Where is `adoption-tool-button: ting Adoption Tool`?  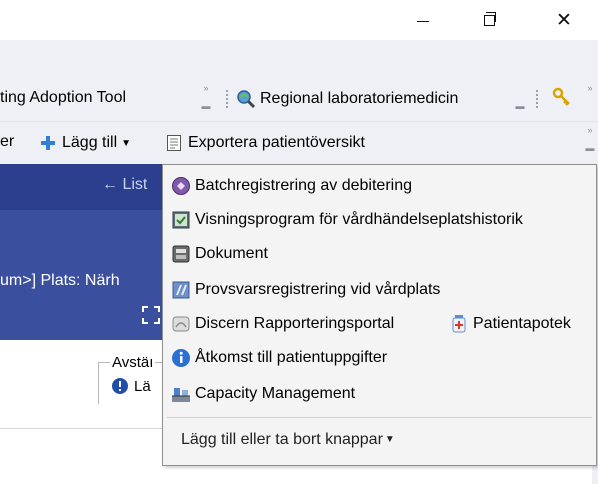 adoption-tool-button: ting Adoption Tool is located at coordinates (63, 98).